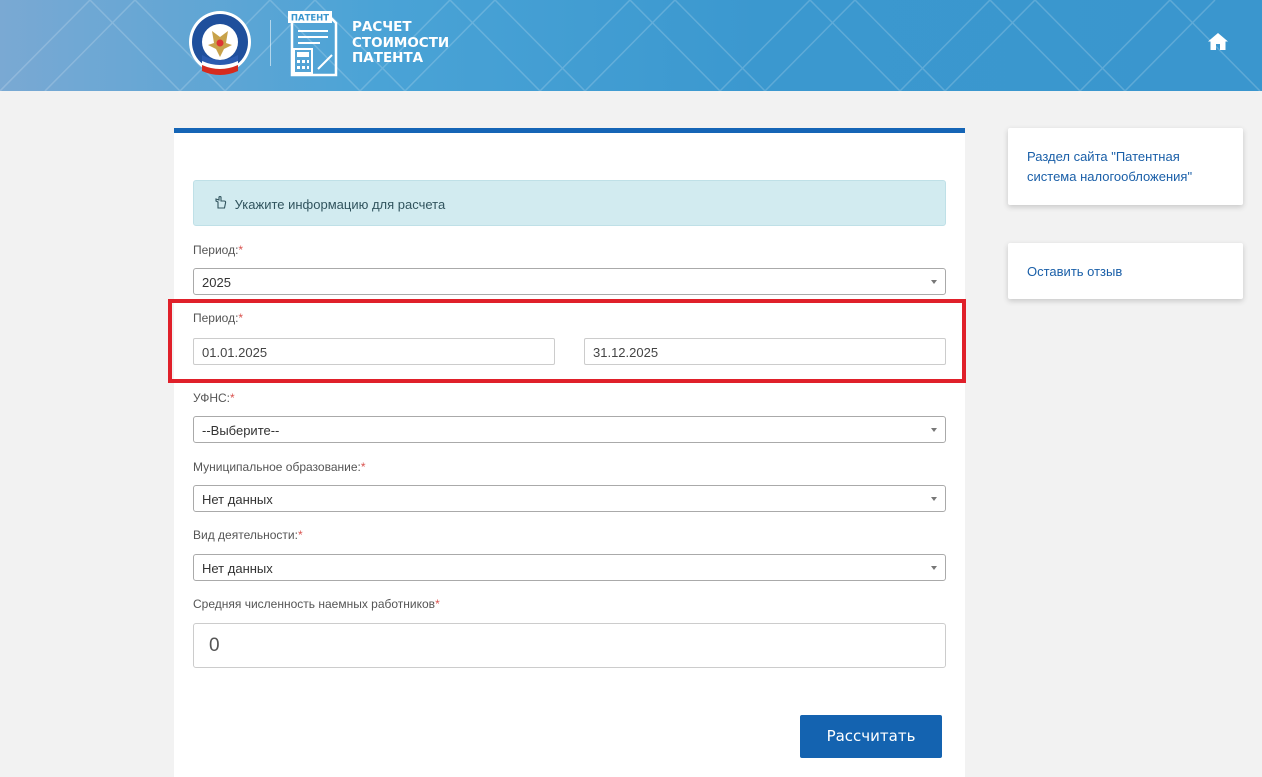  Describe the element at coordinates (569, 281) in the screenshot. I see `period-year-select: 2025` at that location.